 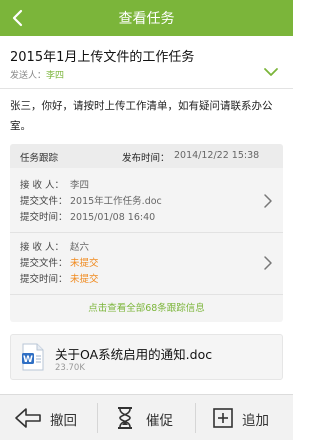 I want to click on time-line: 提交时间： 2015/01/08 16:40, so click(x=87, y=216).